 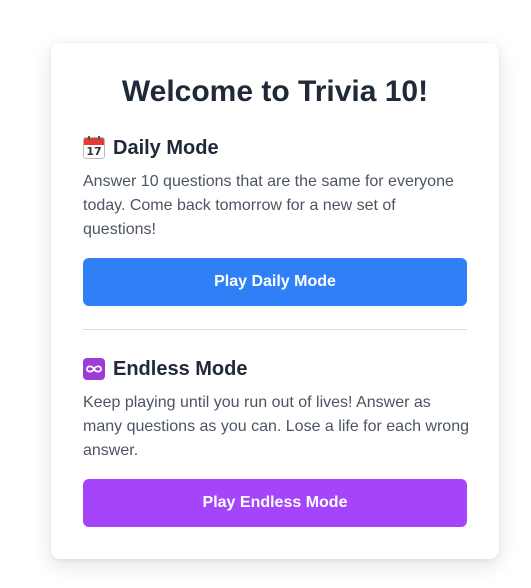 I want to click on daily-mode-heading-text: Daily Mode, so click(x=166, y=147).